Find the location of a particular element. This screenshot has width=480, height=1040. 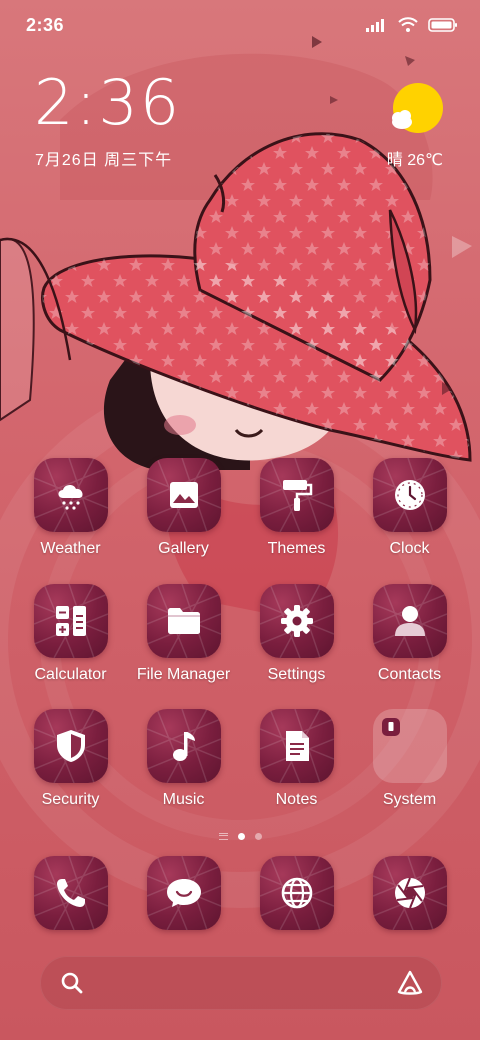

app-weather: Weather is located at coordinates (70, 508).